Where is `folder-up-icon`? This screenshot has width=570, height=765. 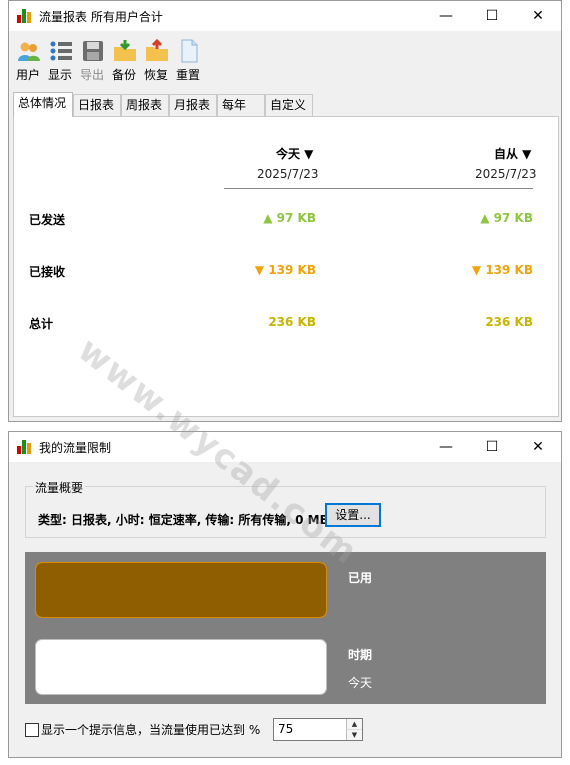
folder-up-icon is located at coordinates (157, 50).